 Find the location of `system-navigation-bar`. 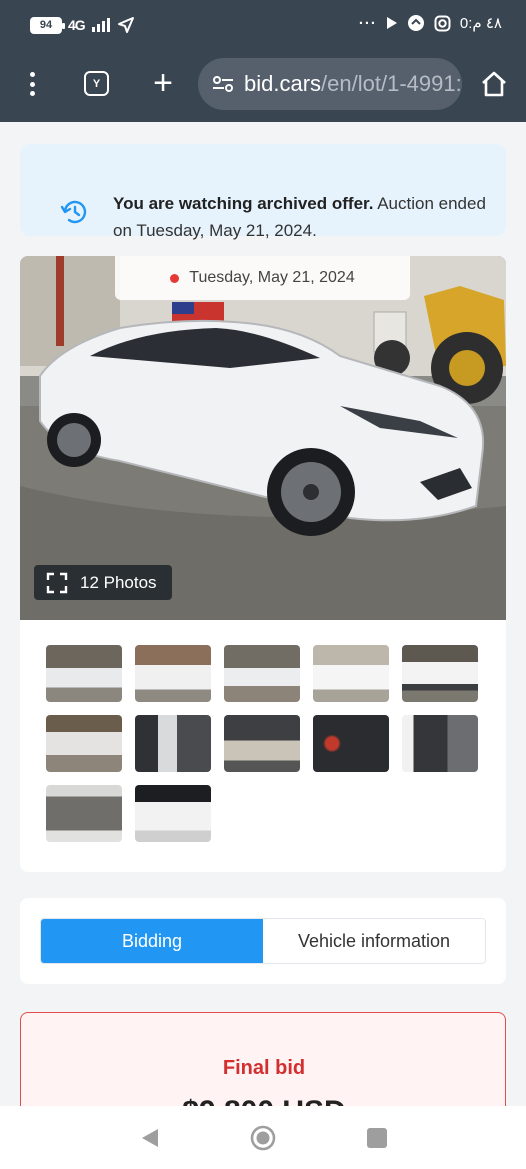

system-navigation-bar is located at coordinates (263, 1137).